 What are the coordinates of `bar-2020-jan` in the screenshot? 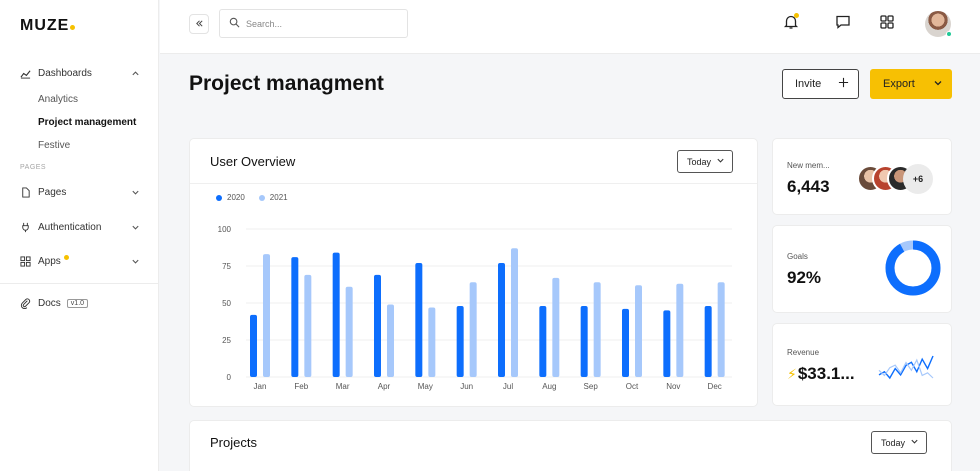 It's located at (253, 345).